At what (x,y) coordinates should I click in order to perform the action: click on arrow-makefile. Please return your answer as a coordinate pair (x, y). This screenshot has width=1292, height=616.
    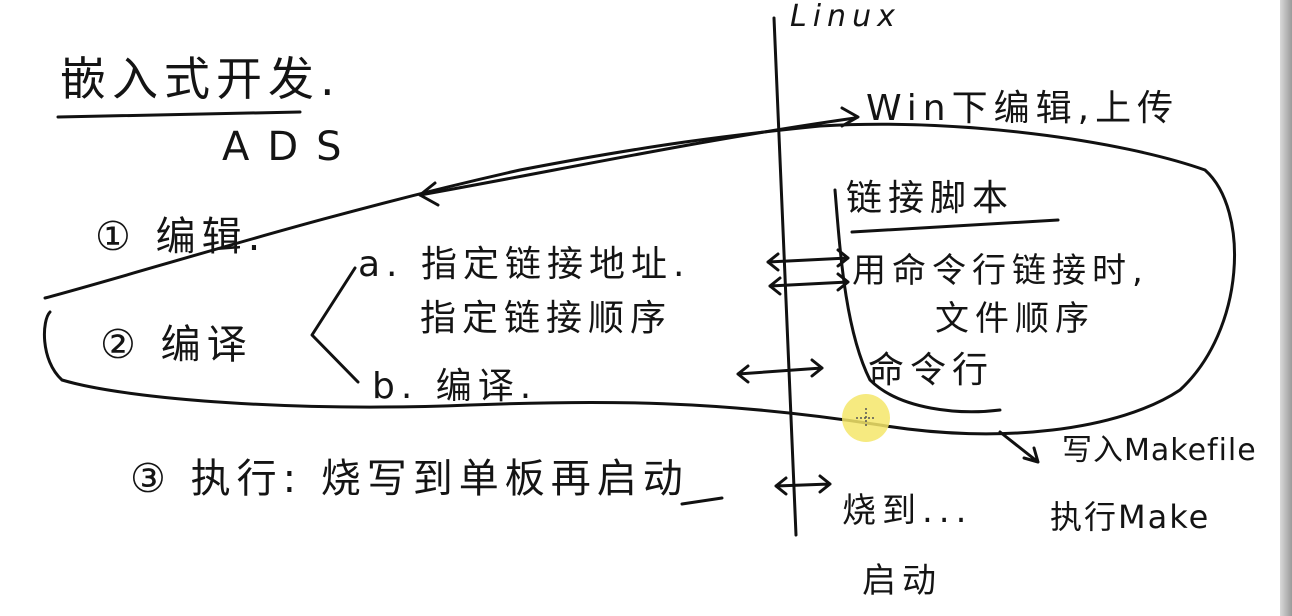
    Looking at the image, I should click on (1019, 447).